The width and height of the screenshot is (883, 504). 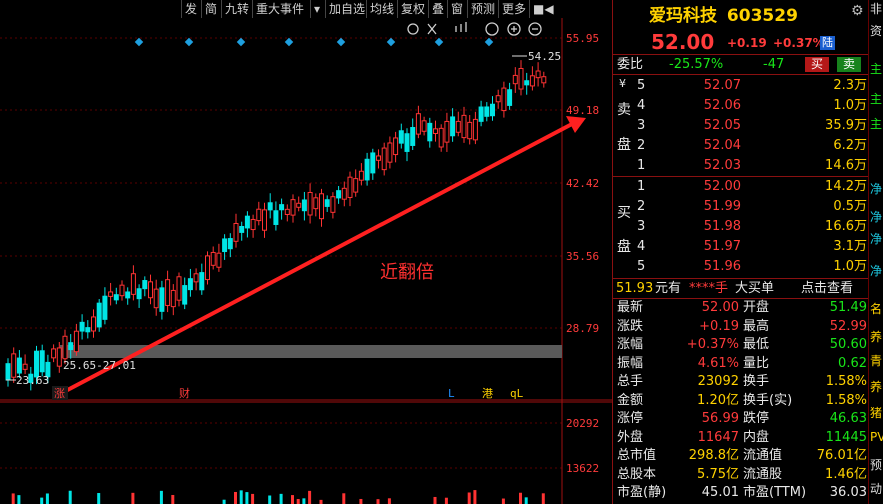 What do you see at coordinates (756, 326) in the screenshot?
I see `stat-label: 最高` at bounding box center [756, 326].